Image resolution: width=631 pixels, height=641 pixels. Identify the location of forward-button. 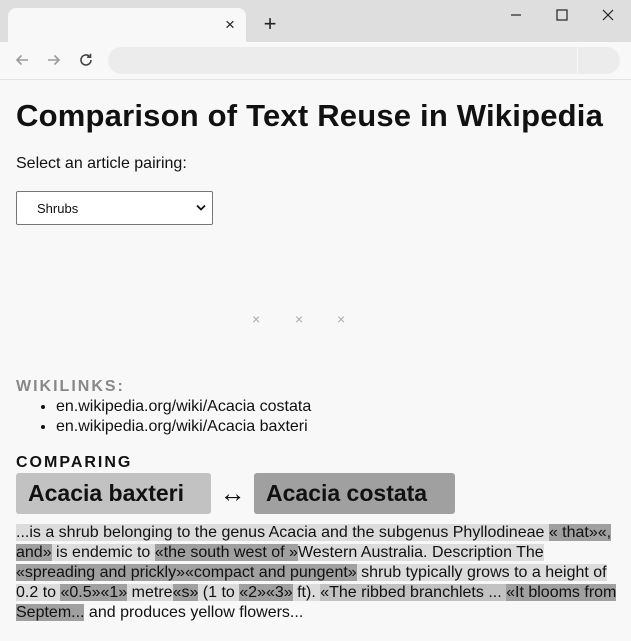
(54, 60).